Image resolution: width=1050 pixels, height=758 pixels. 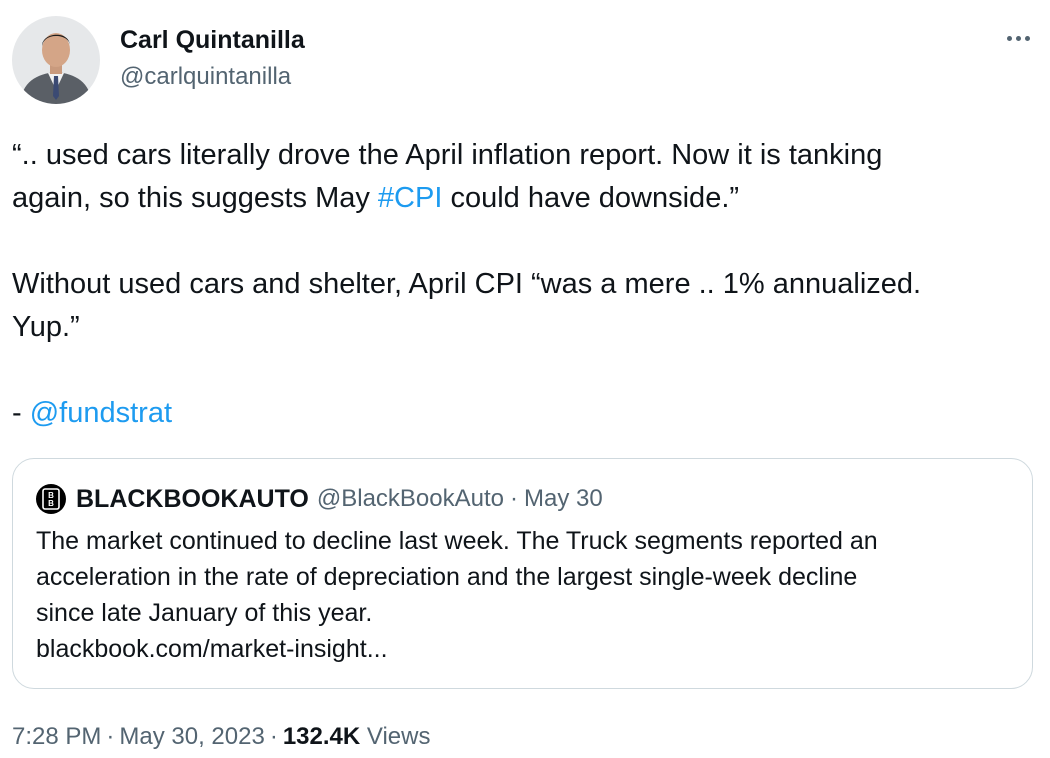 What do you see at coordinates (56, 736) in the screenshot?
I see `tweet-time: 7:28 PM` at bounding box center [56, 736].